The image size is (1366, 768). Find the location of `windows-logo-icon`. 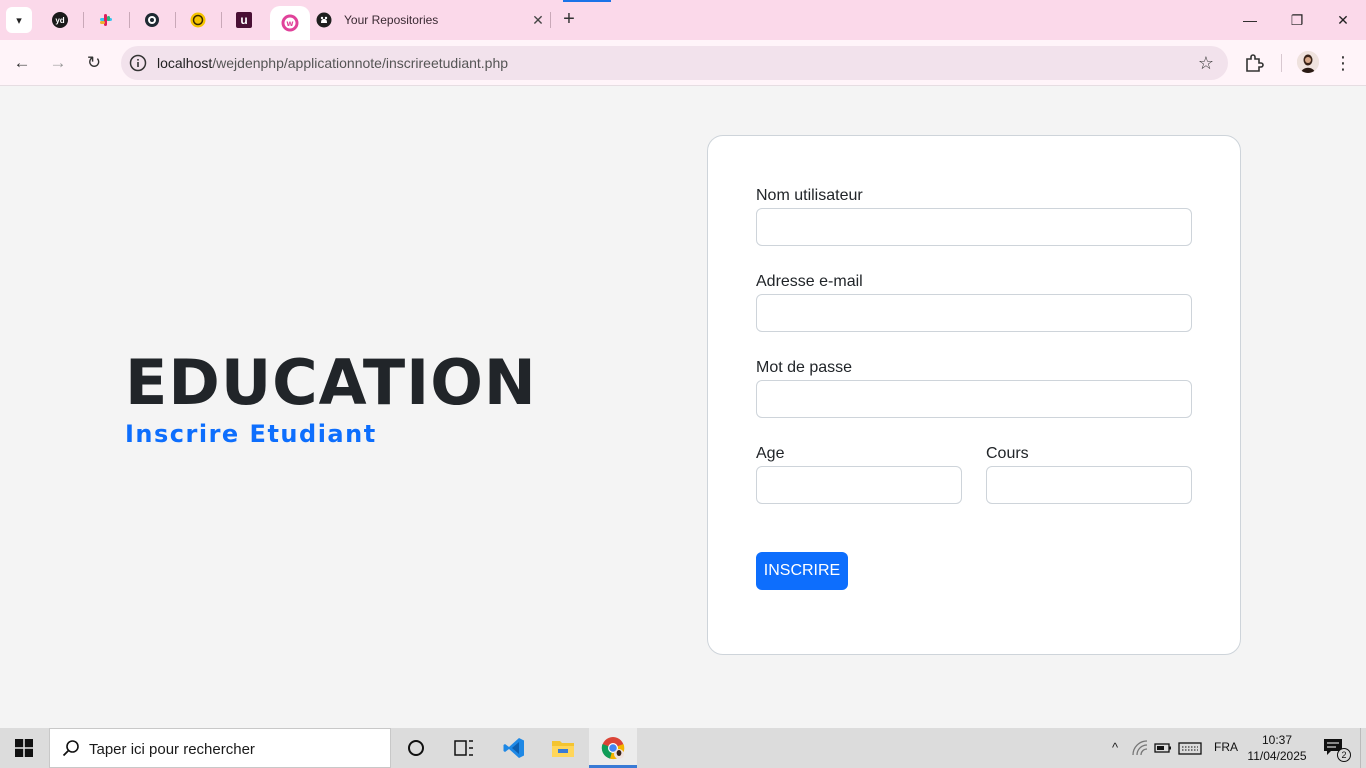

windows-logo-icon is located at coordinates (24, 748).